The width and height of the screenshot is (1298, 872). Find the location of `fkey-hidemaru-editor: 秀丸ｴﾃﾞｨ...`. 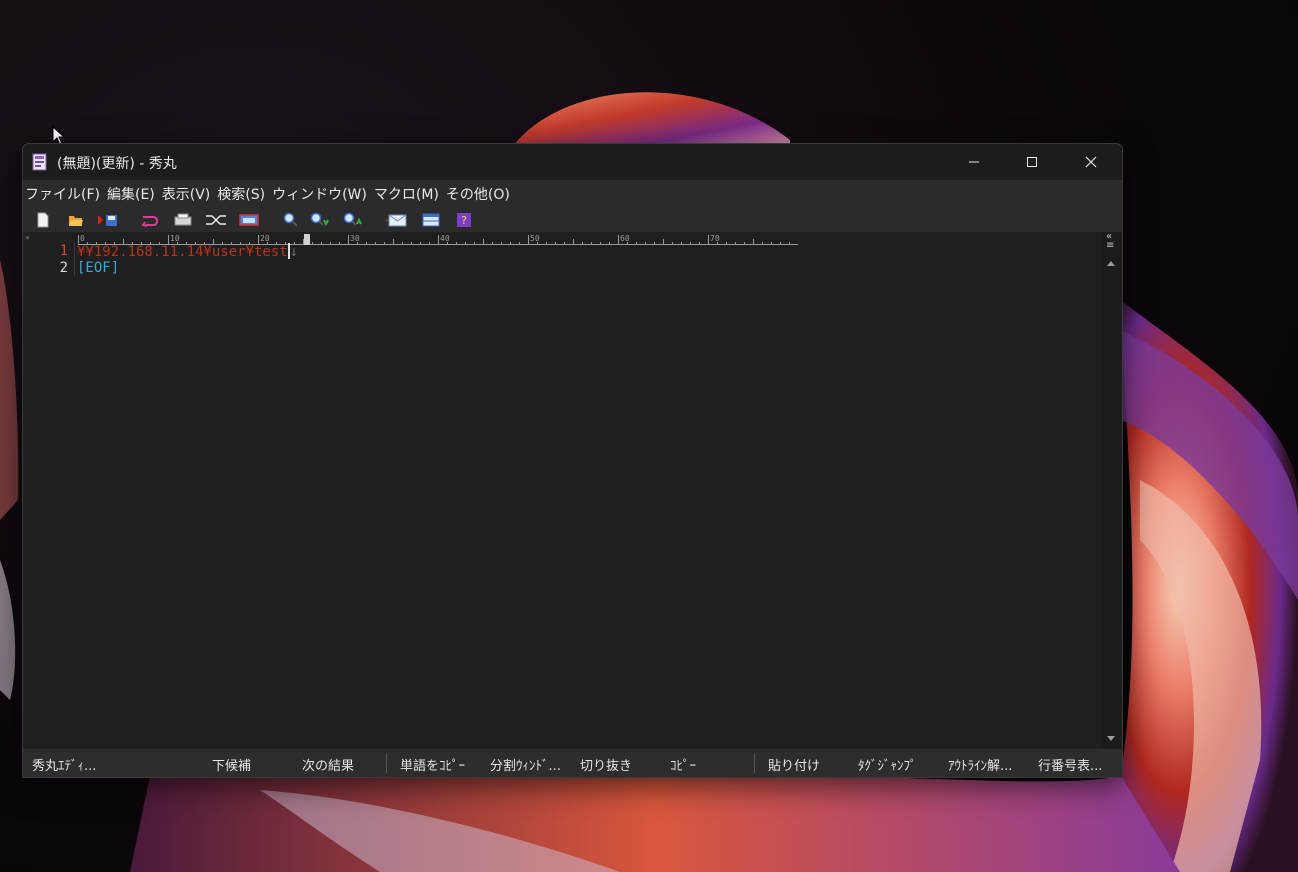

fkey-hidemaru-editor: 秀丸ｴﾃﾞｨ... is located at coordinates (64, 764).